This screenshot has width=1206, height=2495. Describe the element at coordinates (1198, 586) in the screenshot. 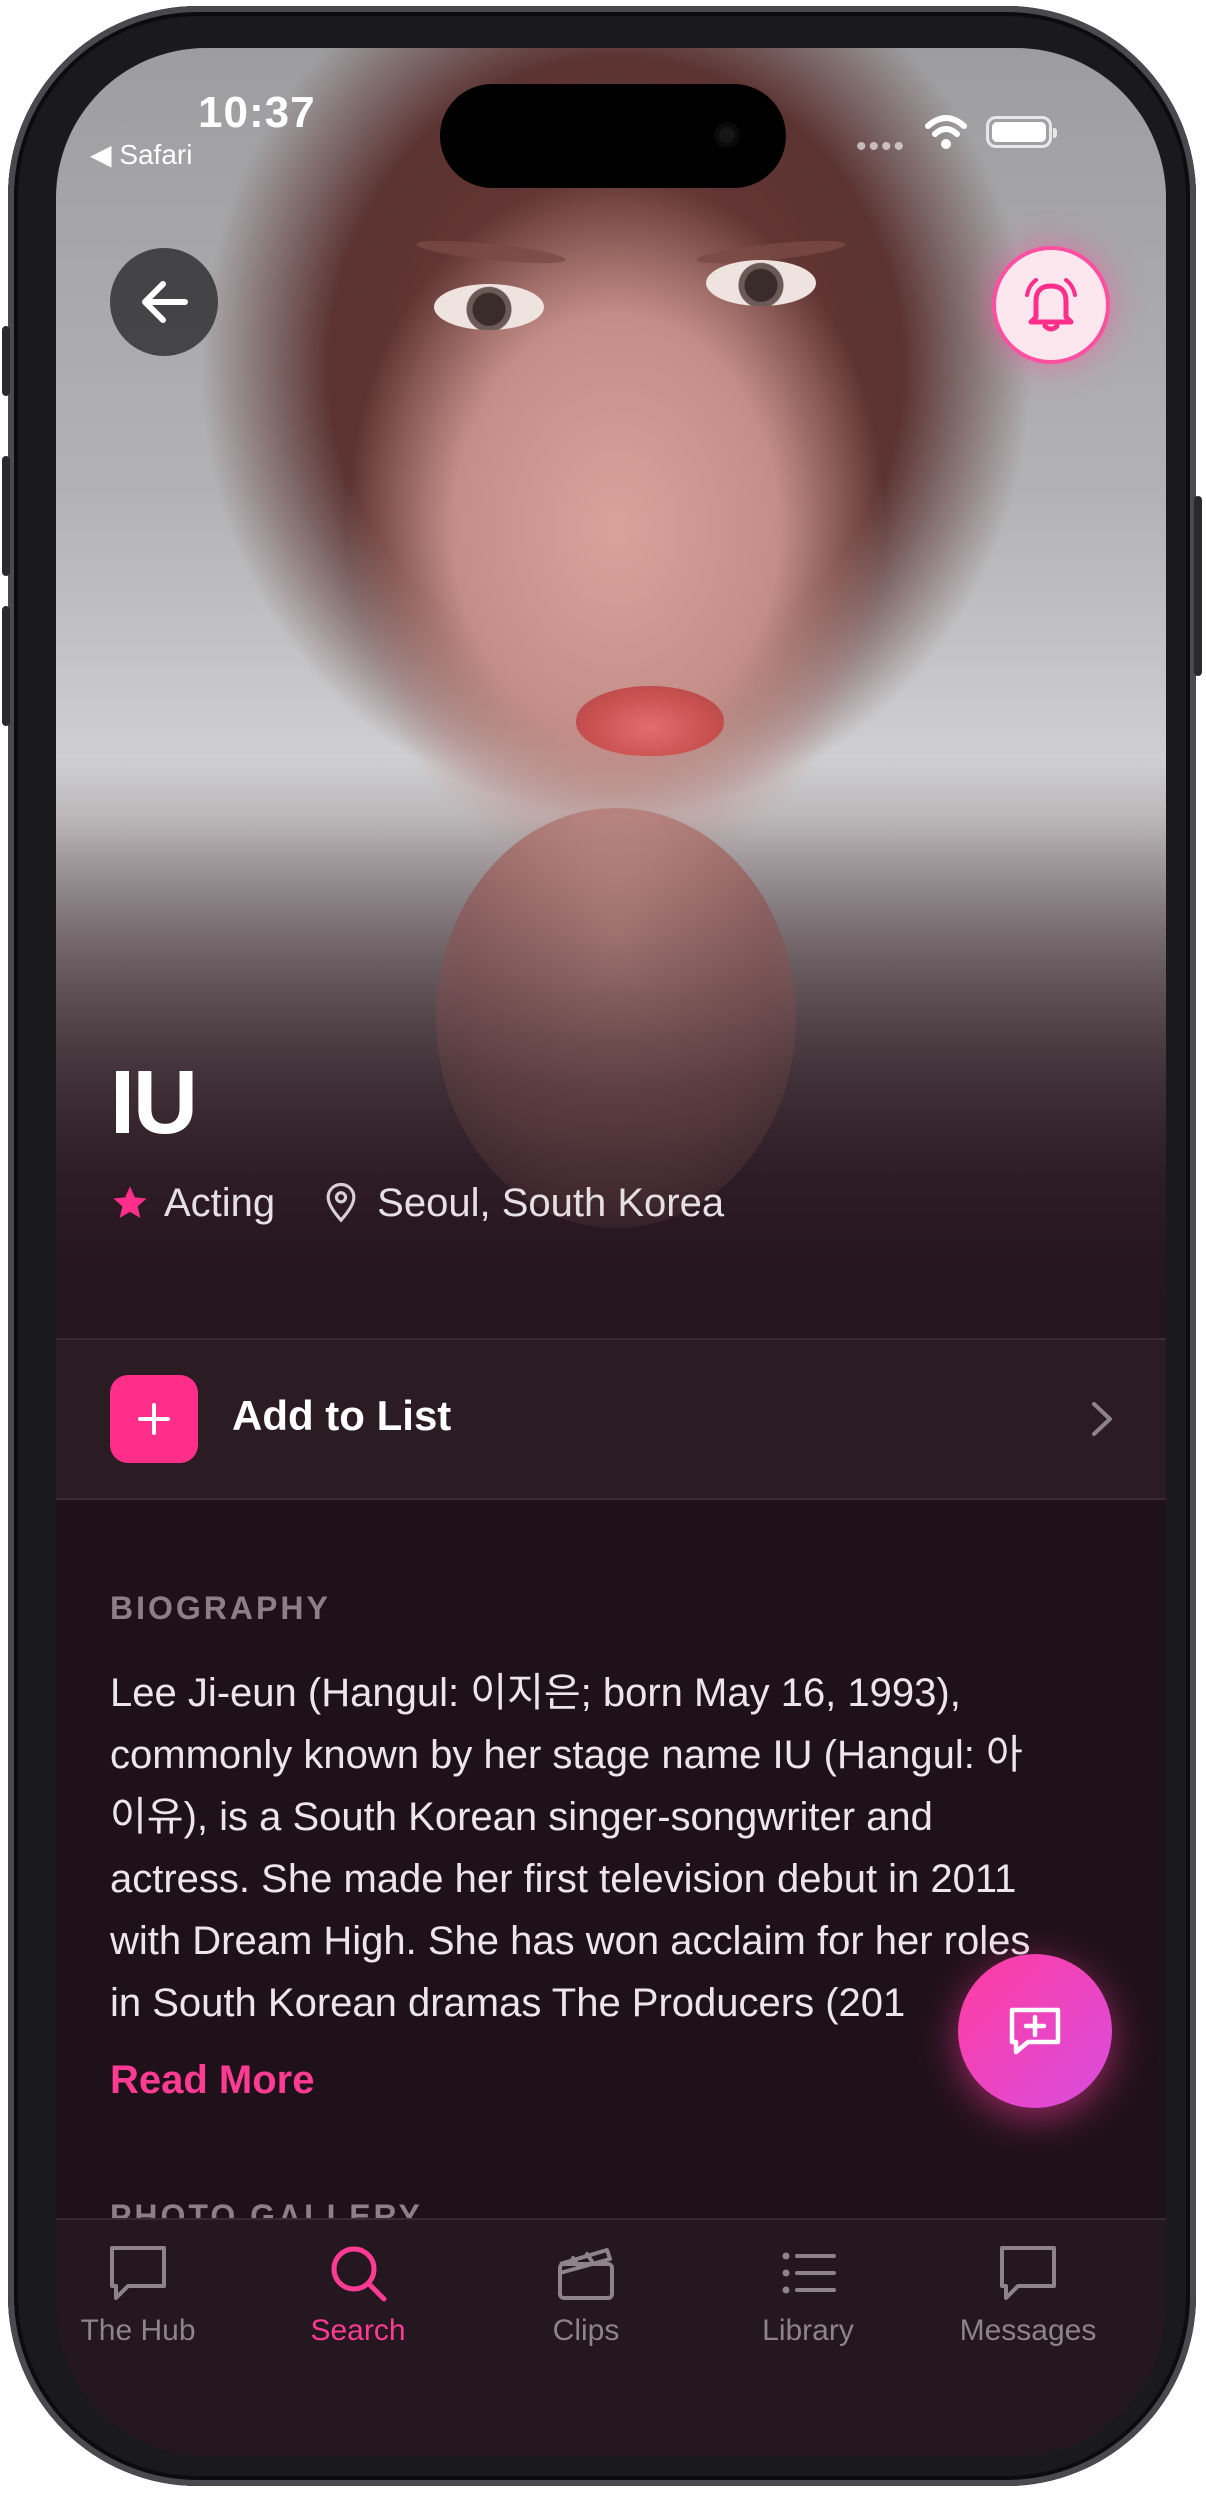

I see `power-button` at that location.